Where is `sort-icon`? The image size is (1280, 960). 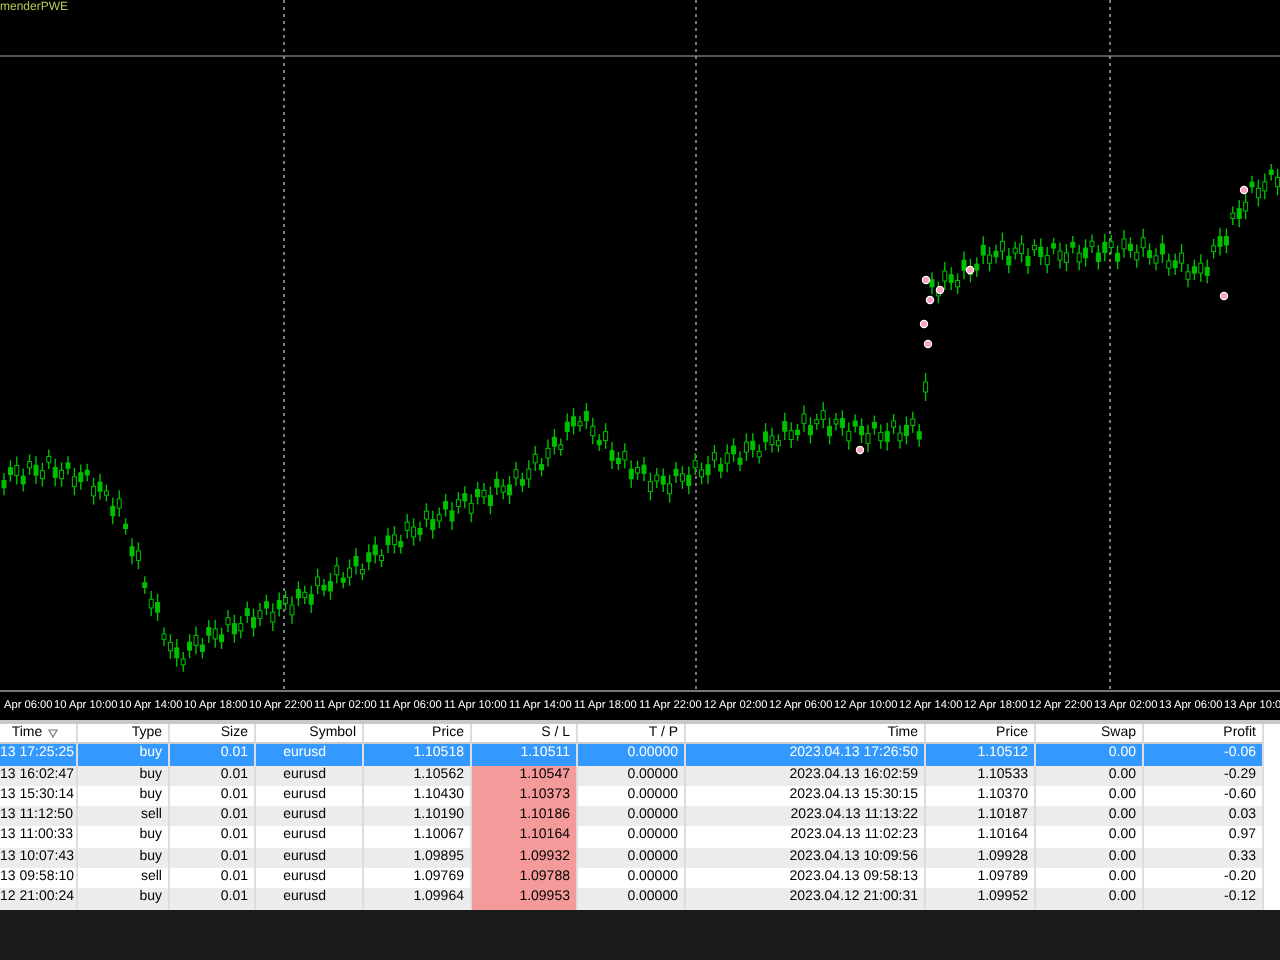 sort-icon is located at coordinates (53, 733).